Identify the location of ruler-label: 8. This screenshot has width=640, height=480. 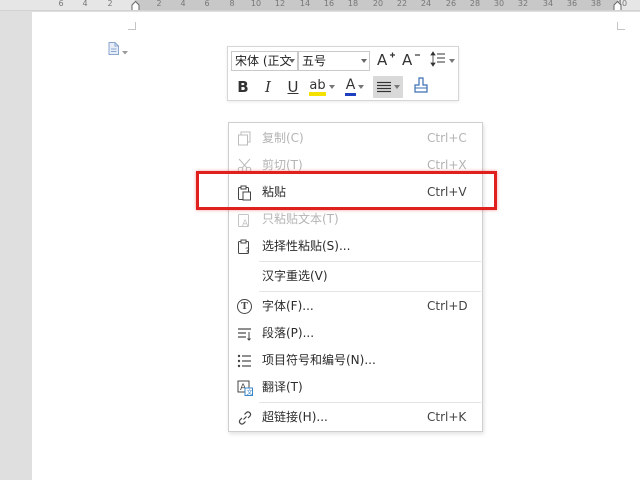
(232, 4).